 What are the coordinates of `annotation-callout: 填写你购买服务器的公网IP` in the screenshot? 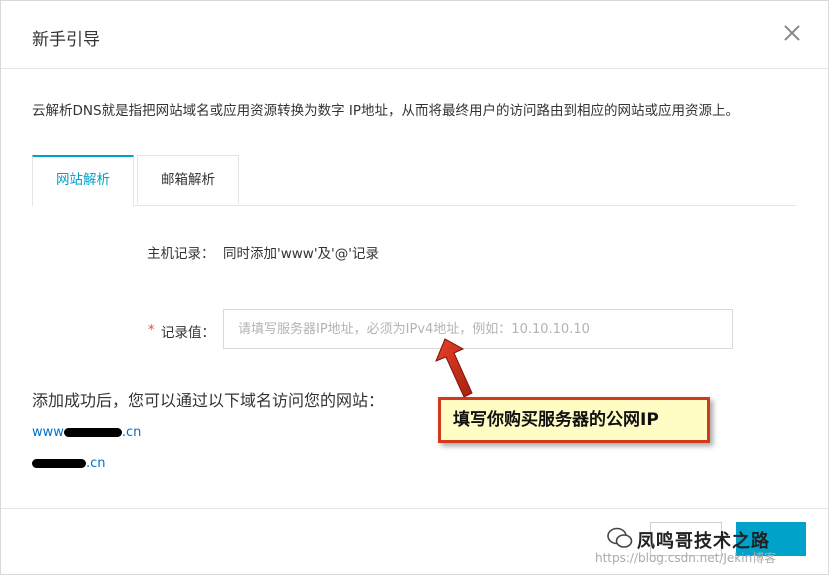 It's located at (574, 420).